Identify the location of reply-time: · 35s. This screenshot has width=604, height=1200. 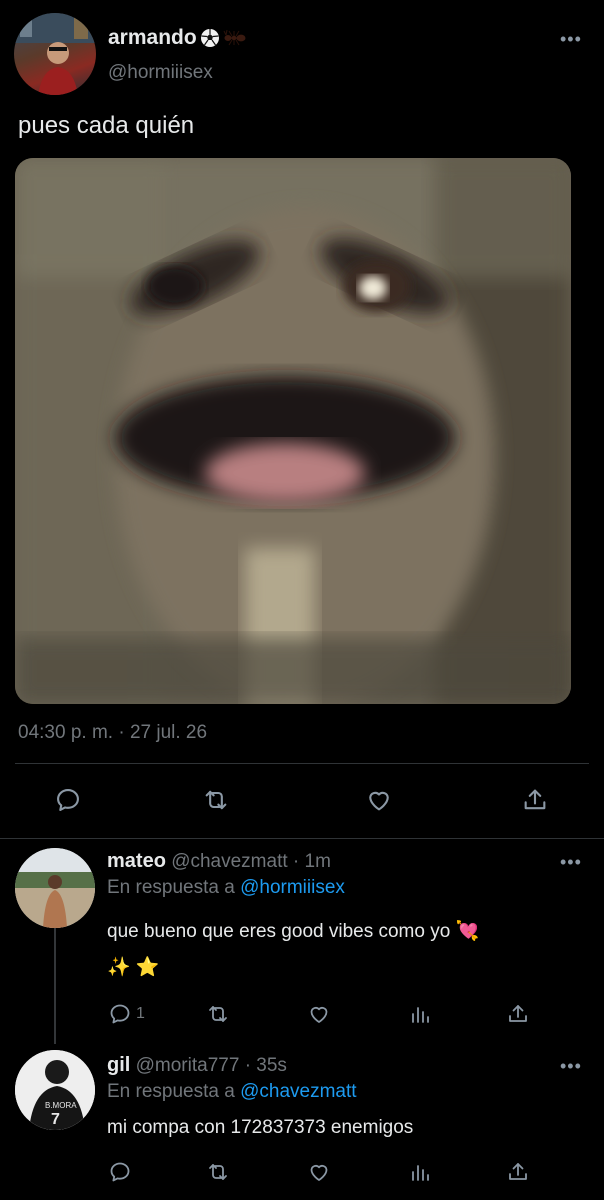
(266, 1065).